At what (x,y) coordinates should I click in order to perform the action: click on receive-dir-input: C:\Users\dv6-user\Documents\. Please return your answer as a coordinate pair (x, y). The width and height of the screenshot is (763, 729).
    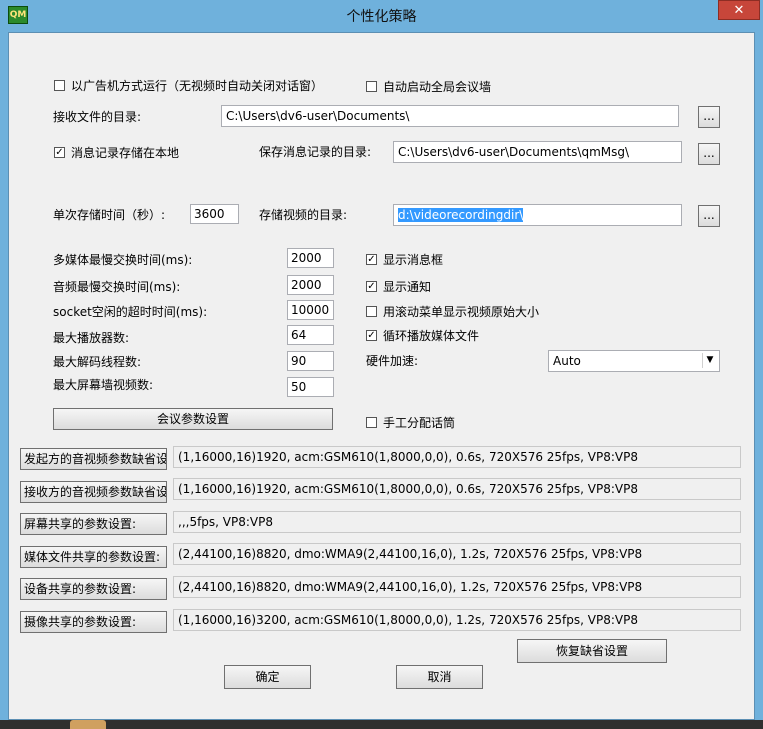
    Looking at the image, I should click on (450, 116).